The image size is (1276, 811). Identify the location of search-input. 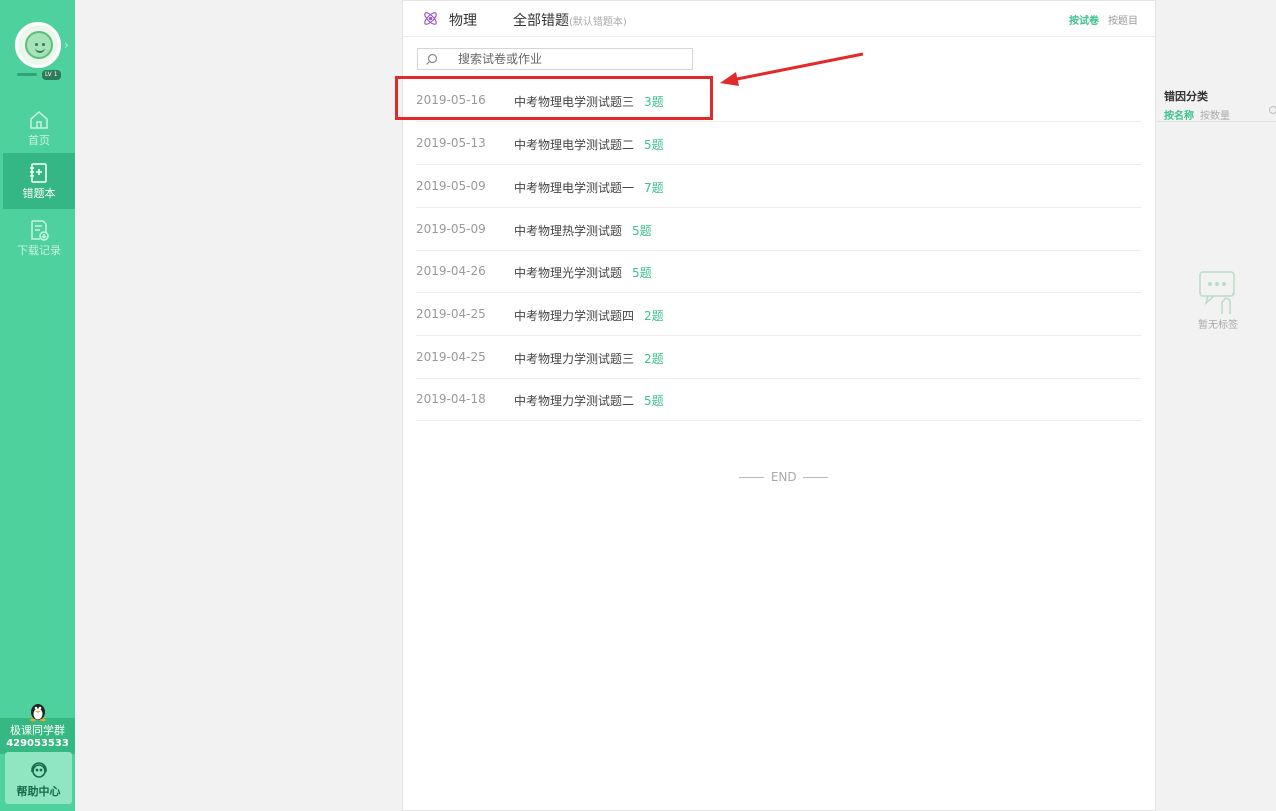
(568, 59).